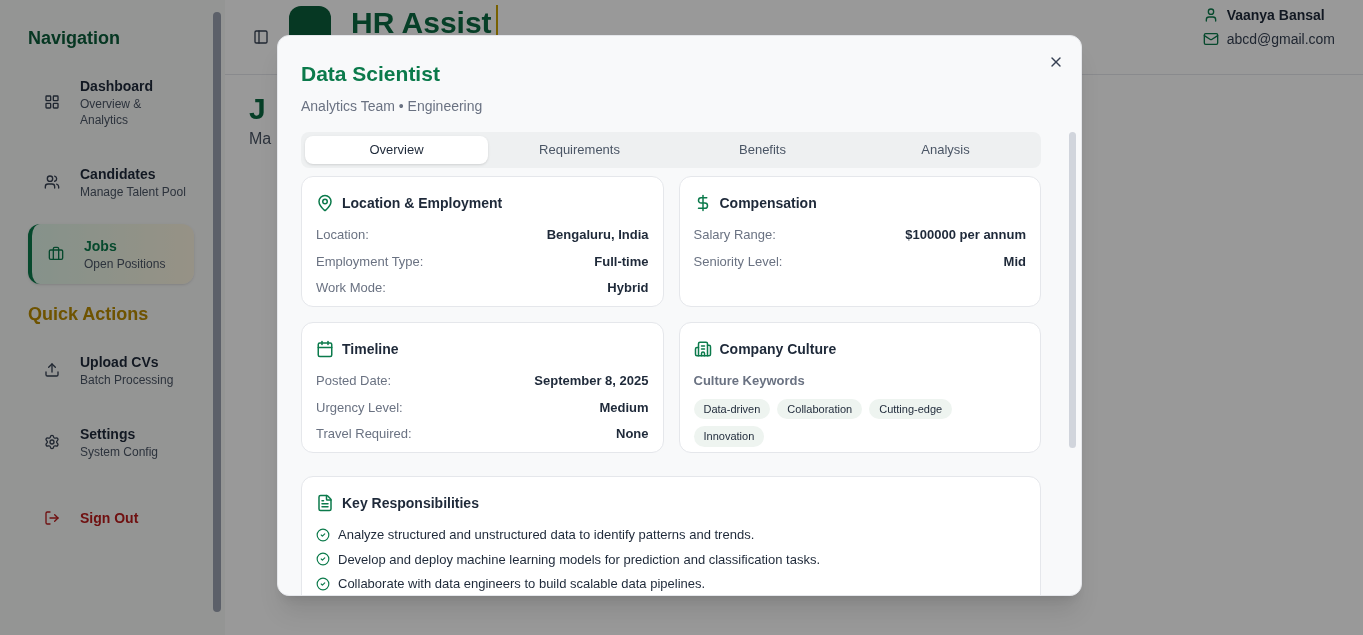 This screenshot has height=635, width=1363. I want to click on card-title: Location & Employment, so click(422, 203).